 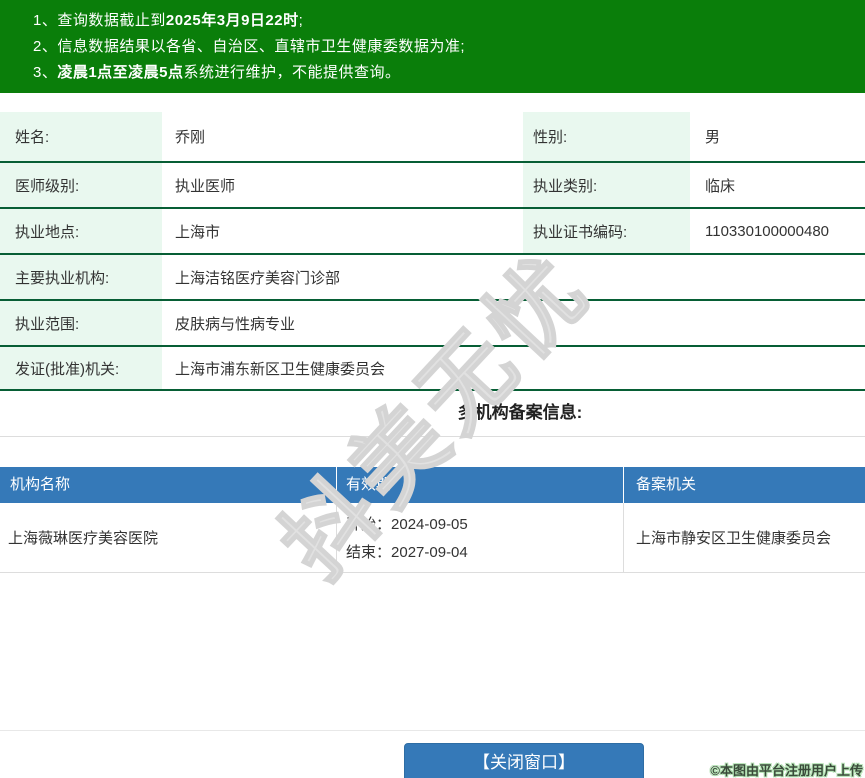 What do you see at coordinates (432, 414) in the screenshot?
I see `multi-org-heading: 多机构备案信息:` at bounding box center [432, 414].